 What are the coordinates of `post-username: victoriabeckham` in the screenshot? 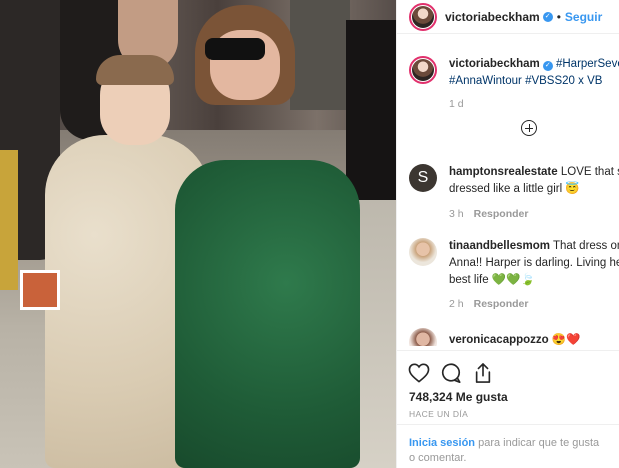 It's located at (492, 17).